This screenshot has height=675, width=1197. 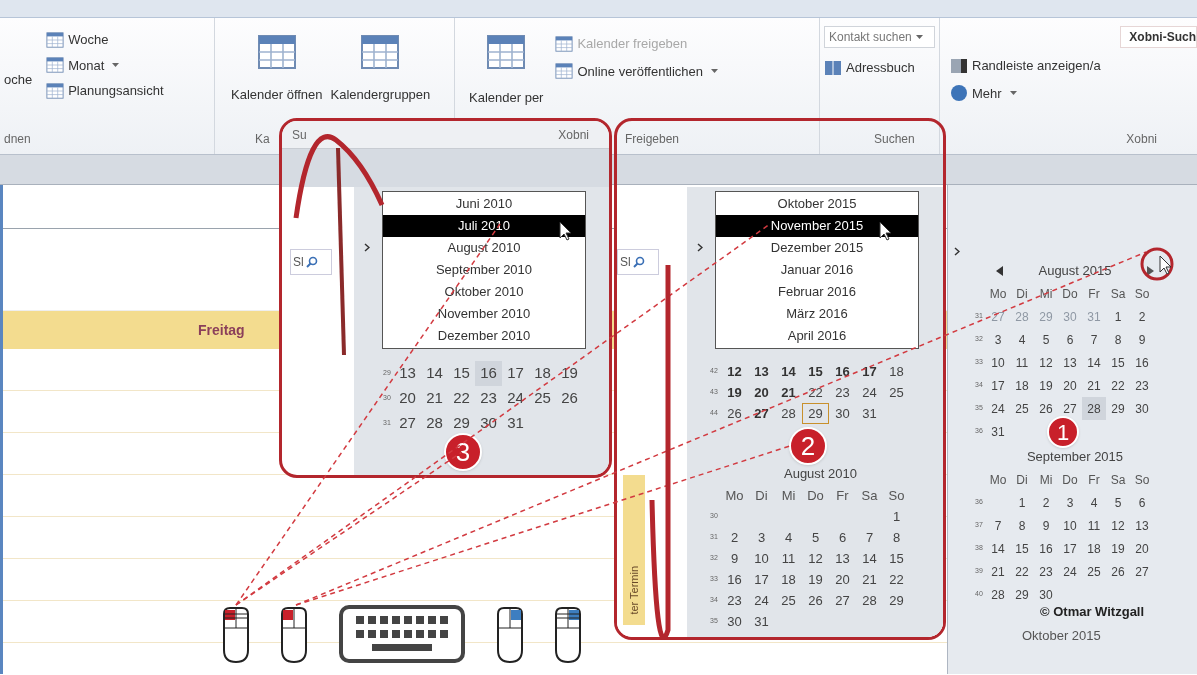 What do you see at coordinates (879, 37) in the screenshot?
I see `contact-search-field: Kontakt suchen` at bounding box center [879, 37].